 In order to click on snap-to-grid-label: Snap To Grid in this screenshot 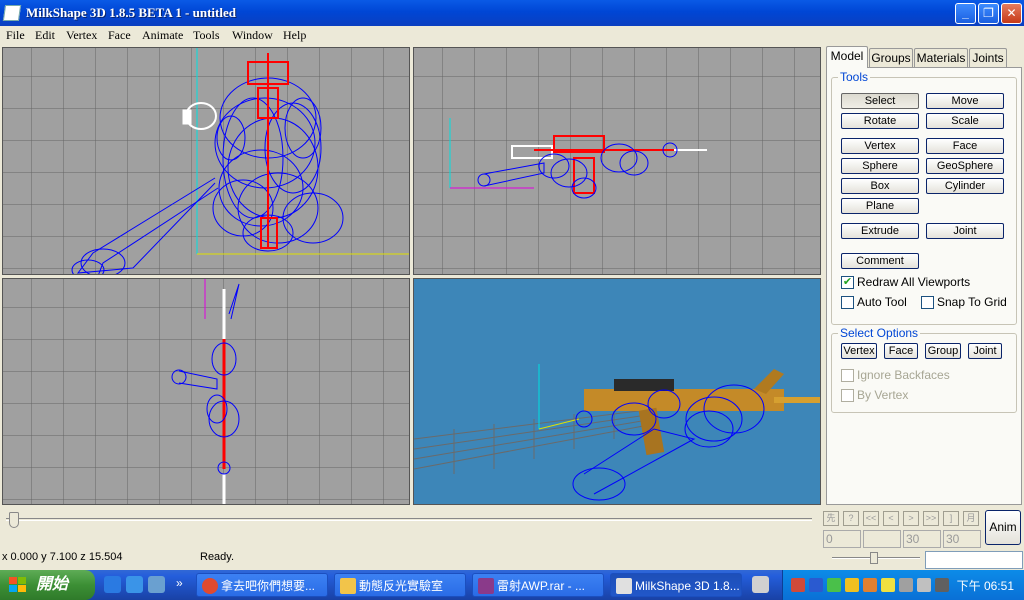, I will do `click(972, 302)`.